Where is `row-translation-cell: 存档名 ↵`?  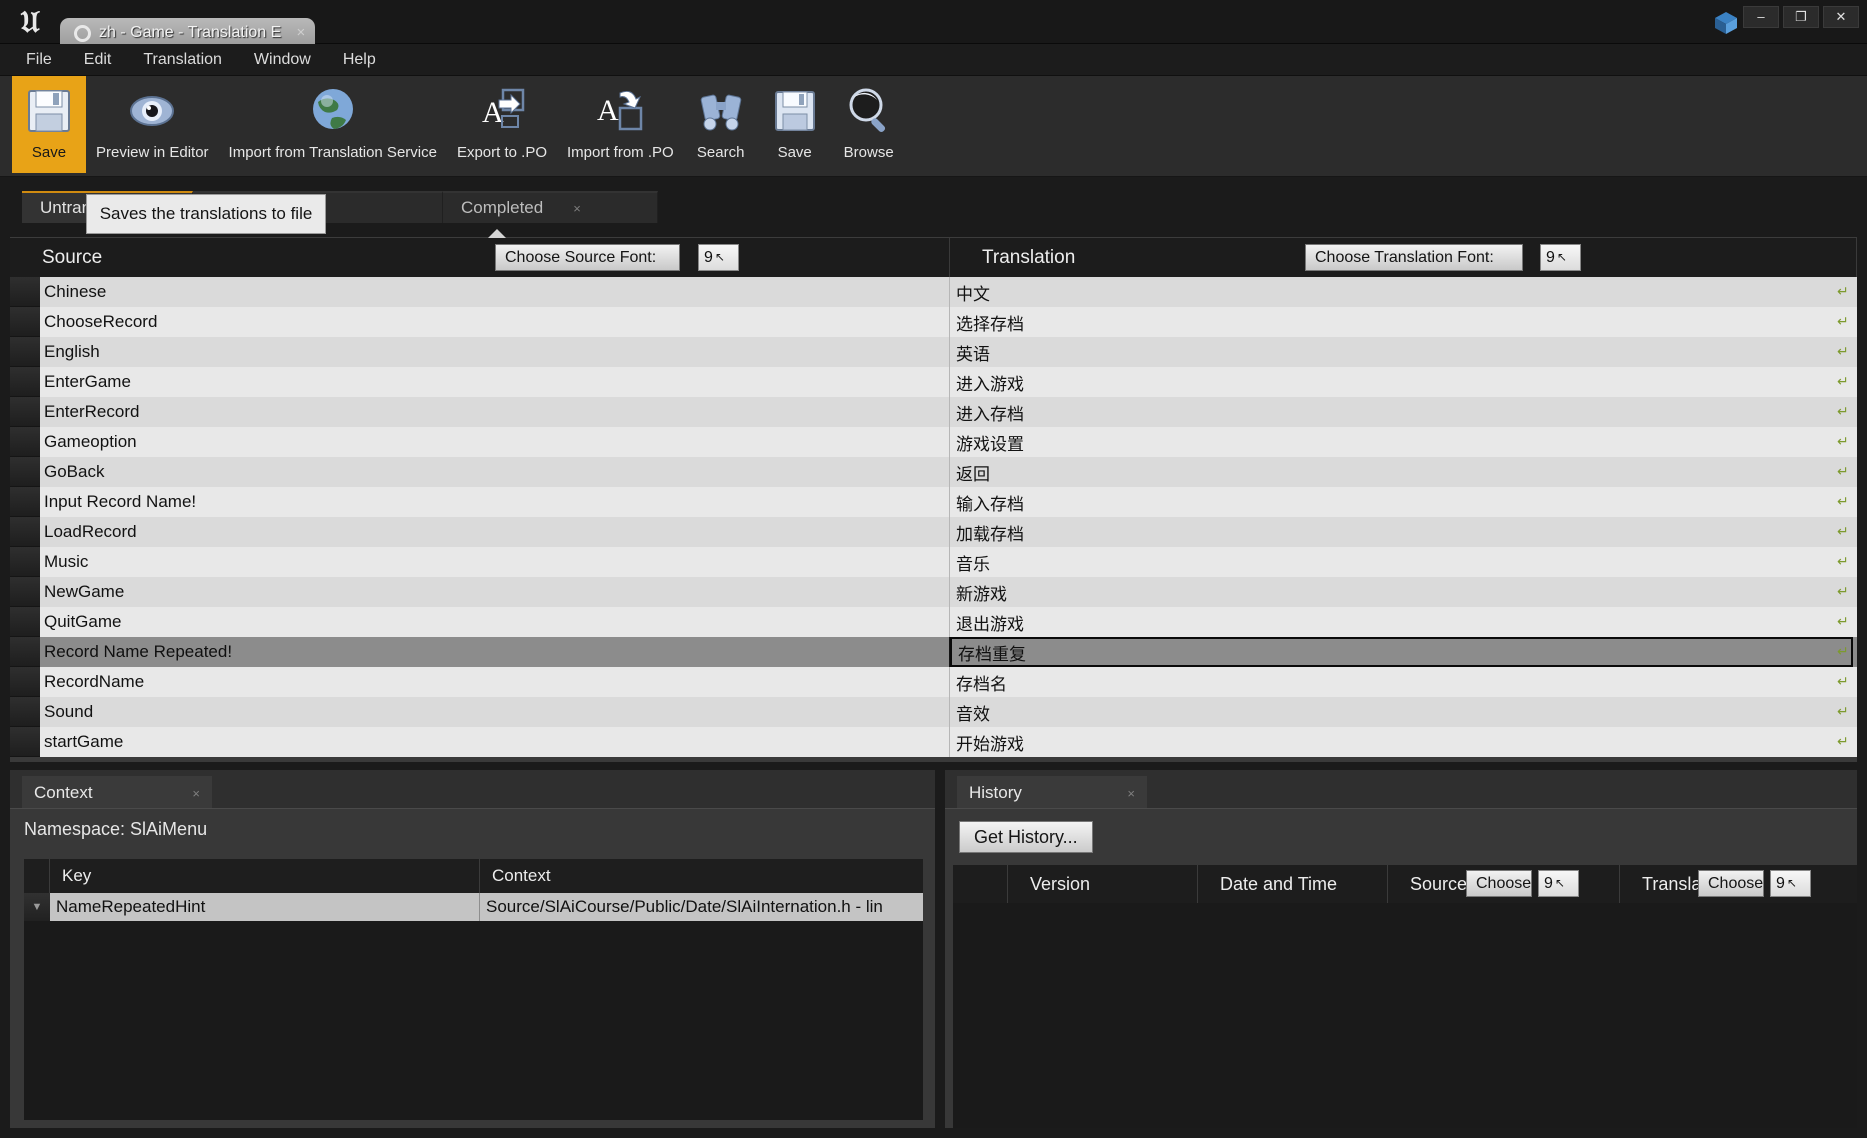 row-translation-cell: 存档名 ↵ is located at coordinates (1403, 682).